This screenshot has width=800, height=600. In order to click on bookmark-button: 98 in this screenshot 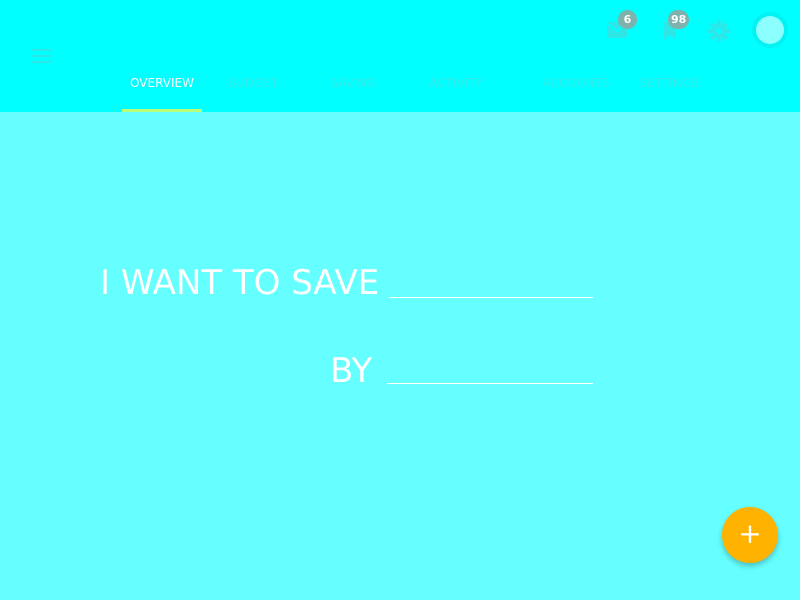, I will do `click(672, 28)`.